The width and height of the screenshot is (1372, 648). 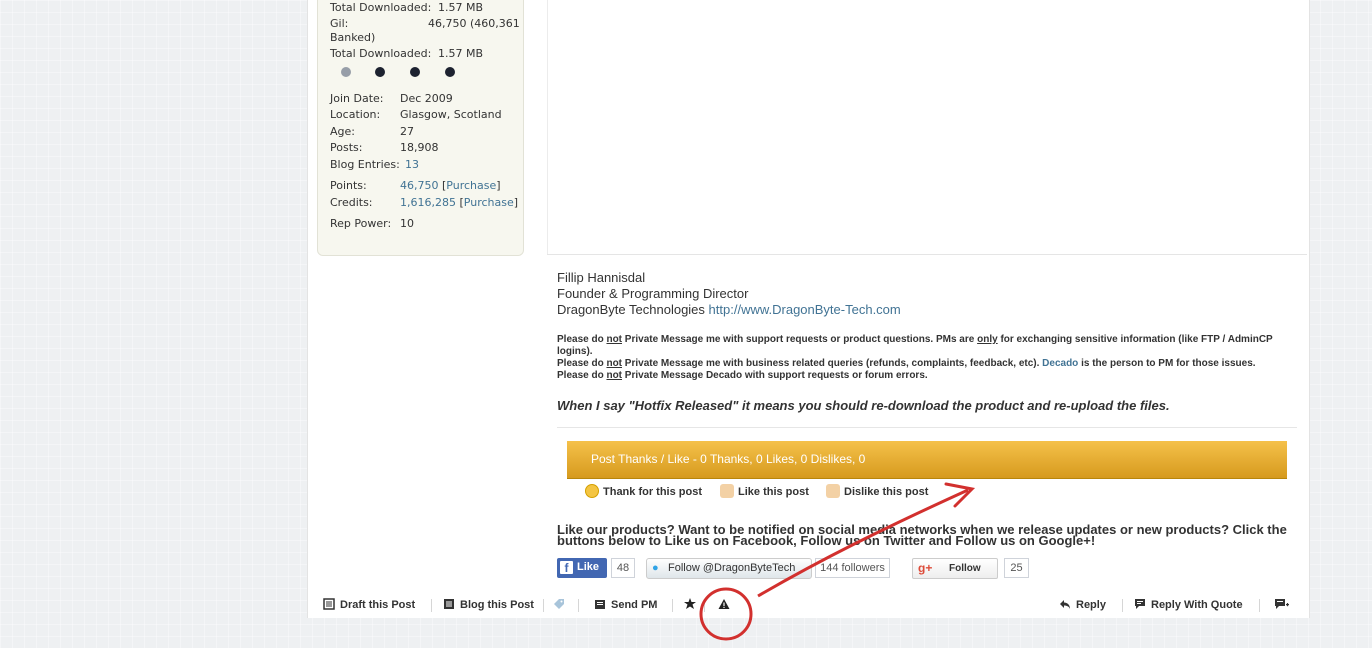 I want to click on send-pm-label: Send PM, so click(x=634, y=605).